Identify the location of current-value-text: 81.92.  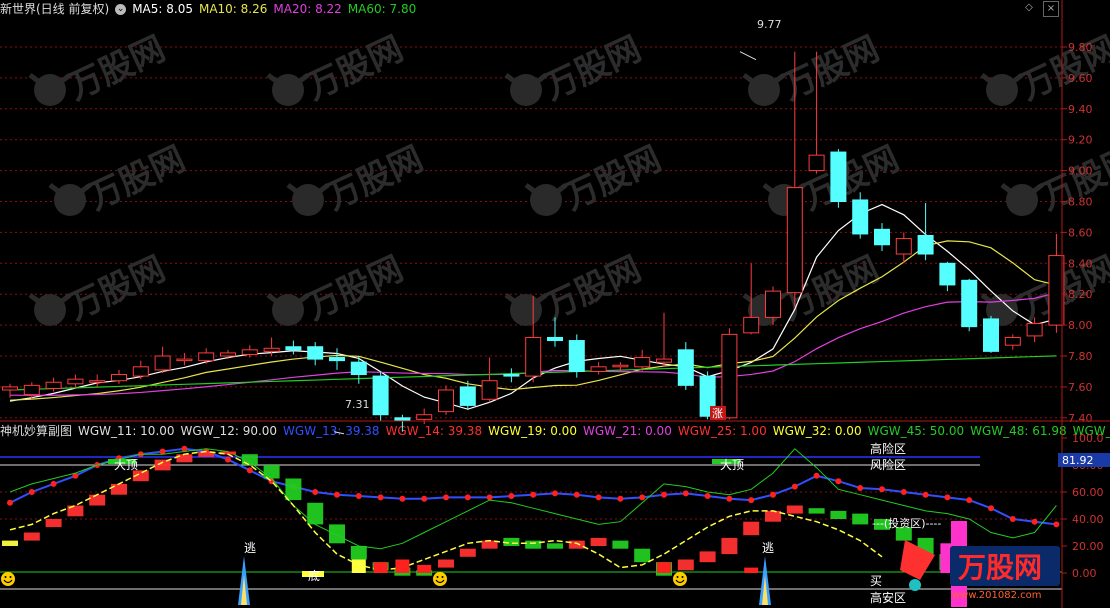
(1078, 460).